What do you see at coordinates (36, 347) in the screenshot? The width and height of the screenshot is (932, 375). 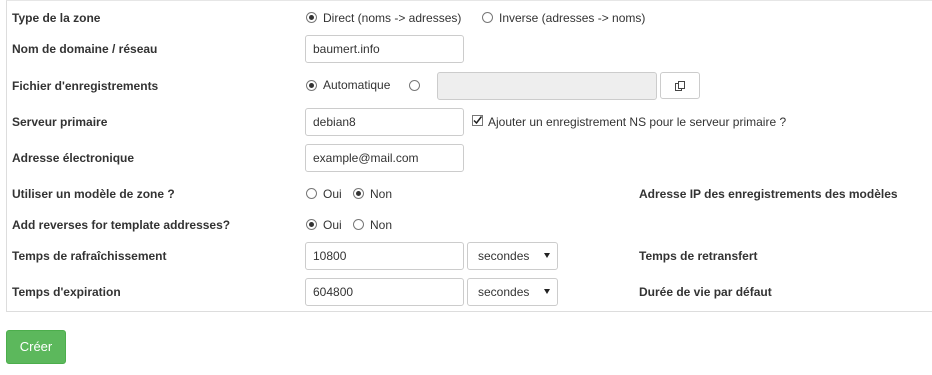 I see `create-button: Créer` at bounding box center [36, 347].